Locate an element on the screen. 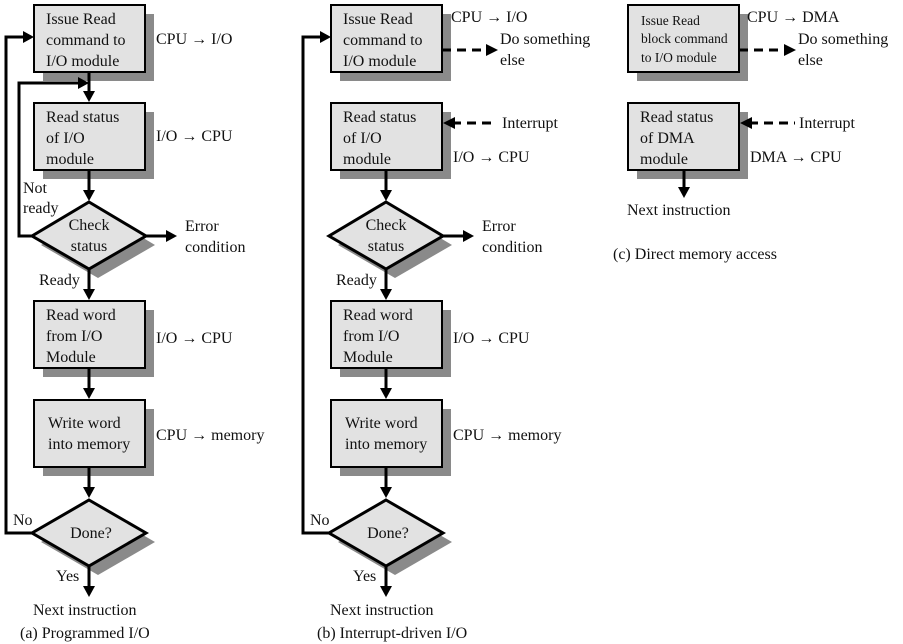 The image size is (903, 644). transfer-note: DMA → CPU is located at coordinates (796, 157).